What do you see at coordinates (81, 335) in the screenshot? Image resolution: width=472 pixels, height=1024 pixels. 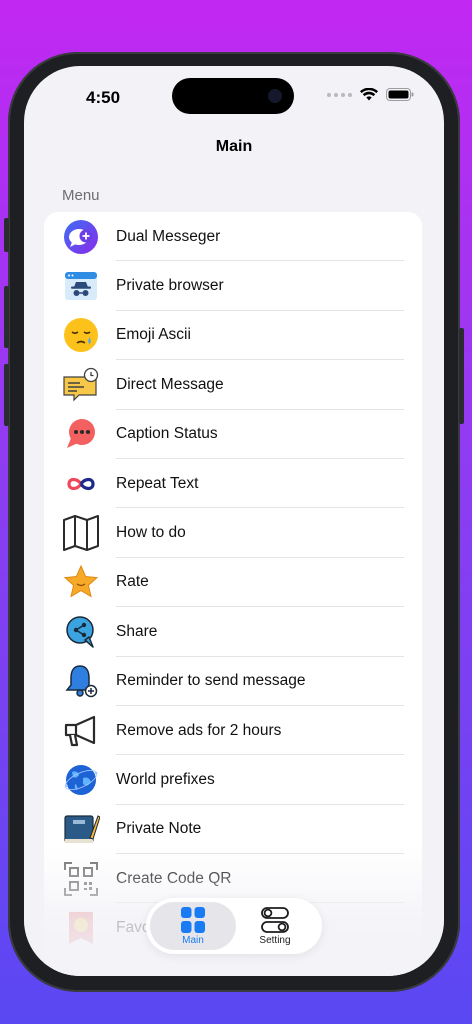 I see `sleepy-emoji-icon` at bounding box center [81, 335].